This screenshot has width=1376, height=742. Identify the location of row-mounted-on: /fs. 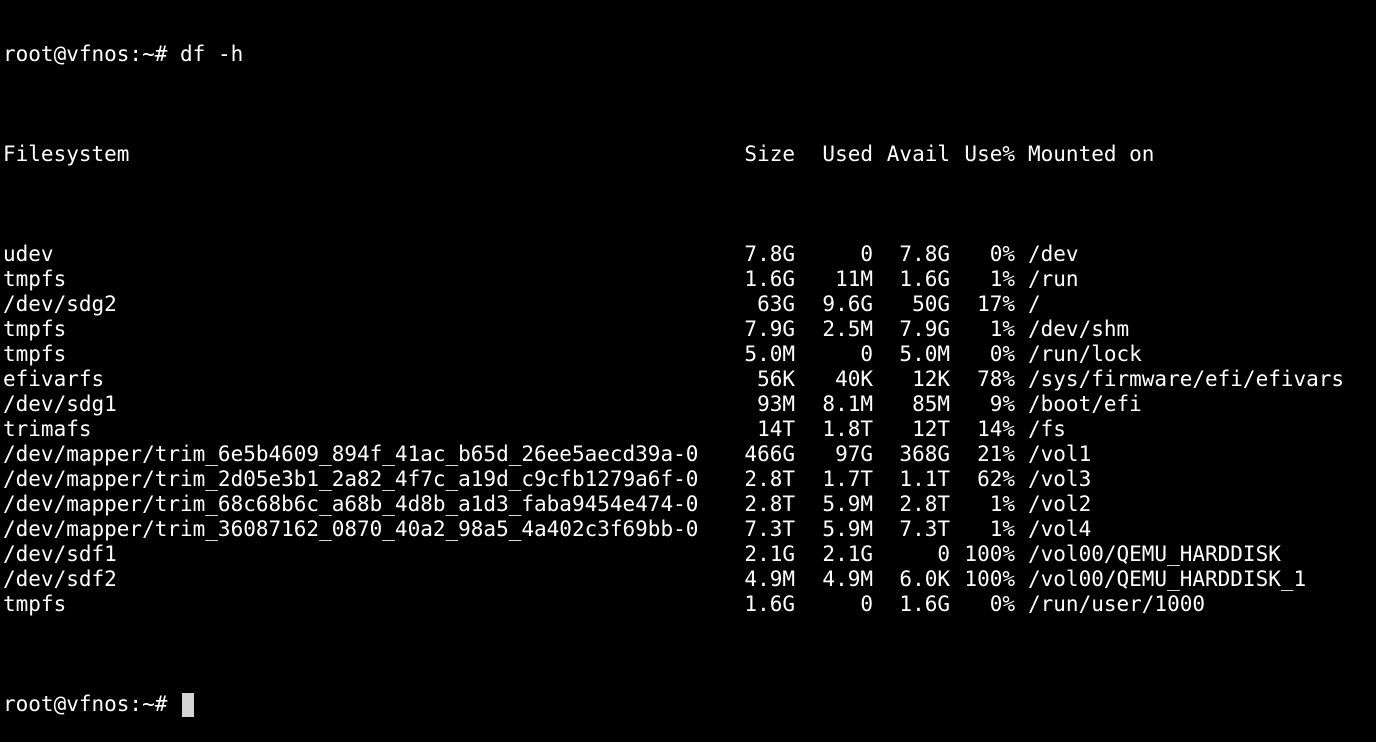
(1047, 429).